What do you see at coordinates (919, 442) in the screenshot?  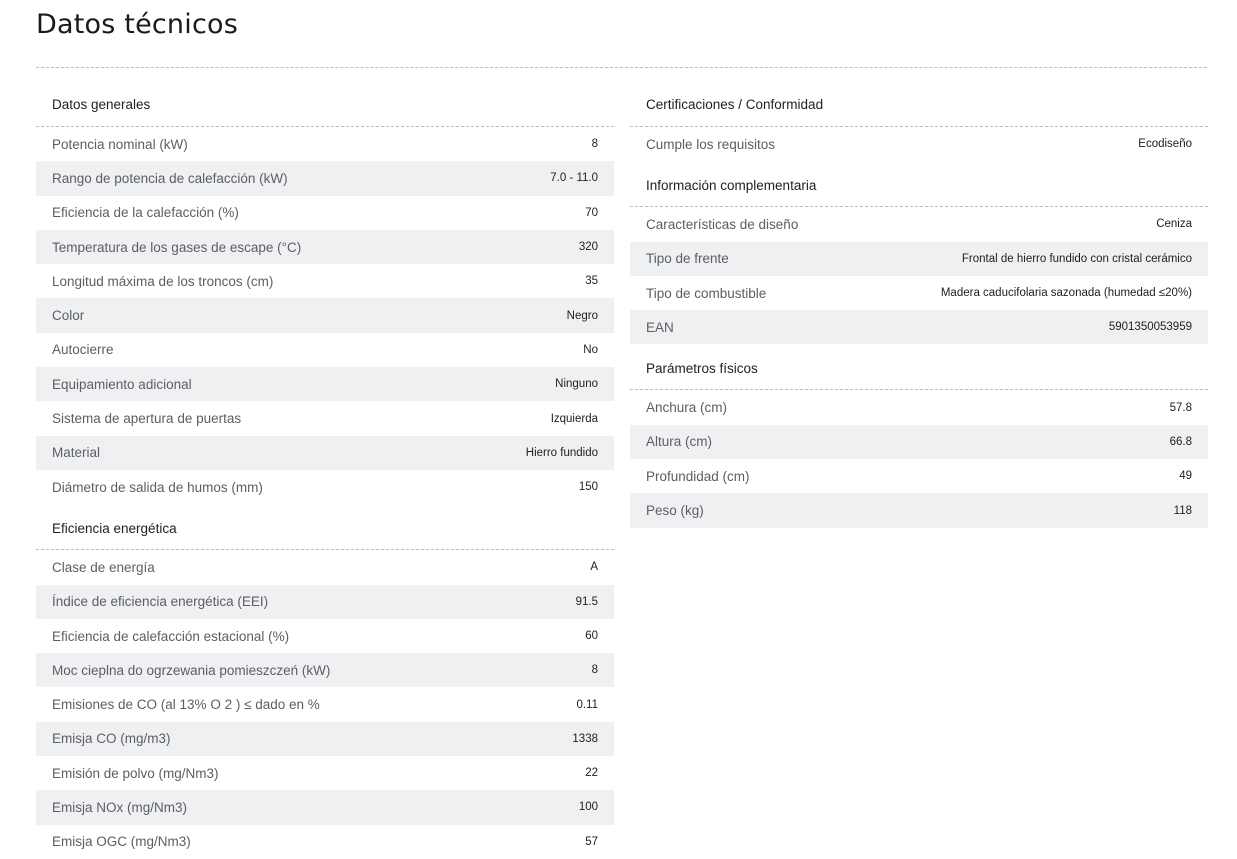 I see `spec-row: Altura (cm) 66.8` at bounding box center [919, 442].